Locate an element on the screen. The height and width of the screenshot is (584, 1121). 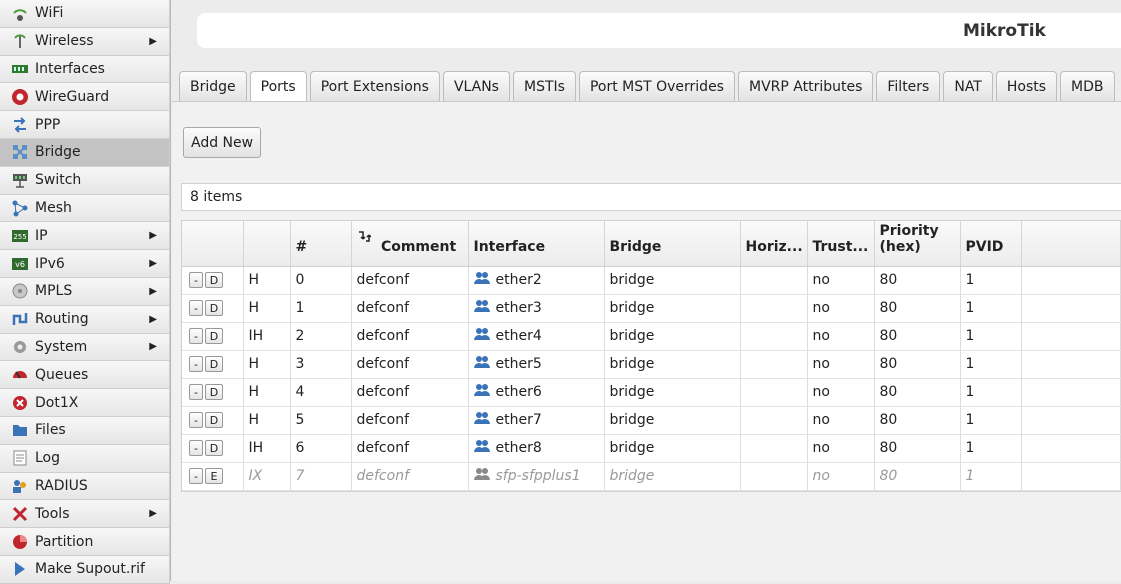
submenu-arrow-icon: ▶ is located at coordinates (153, 264).